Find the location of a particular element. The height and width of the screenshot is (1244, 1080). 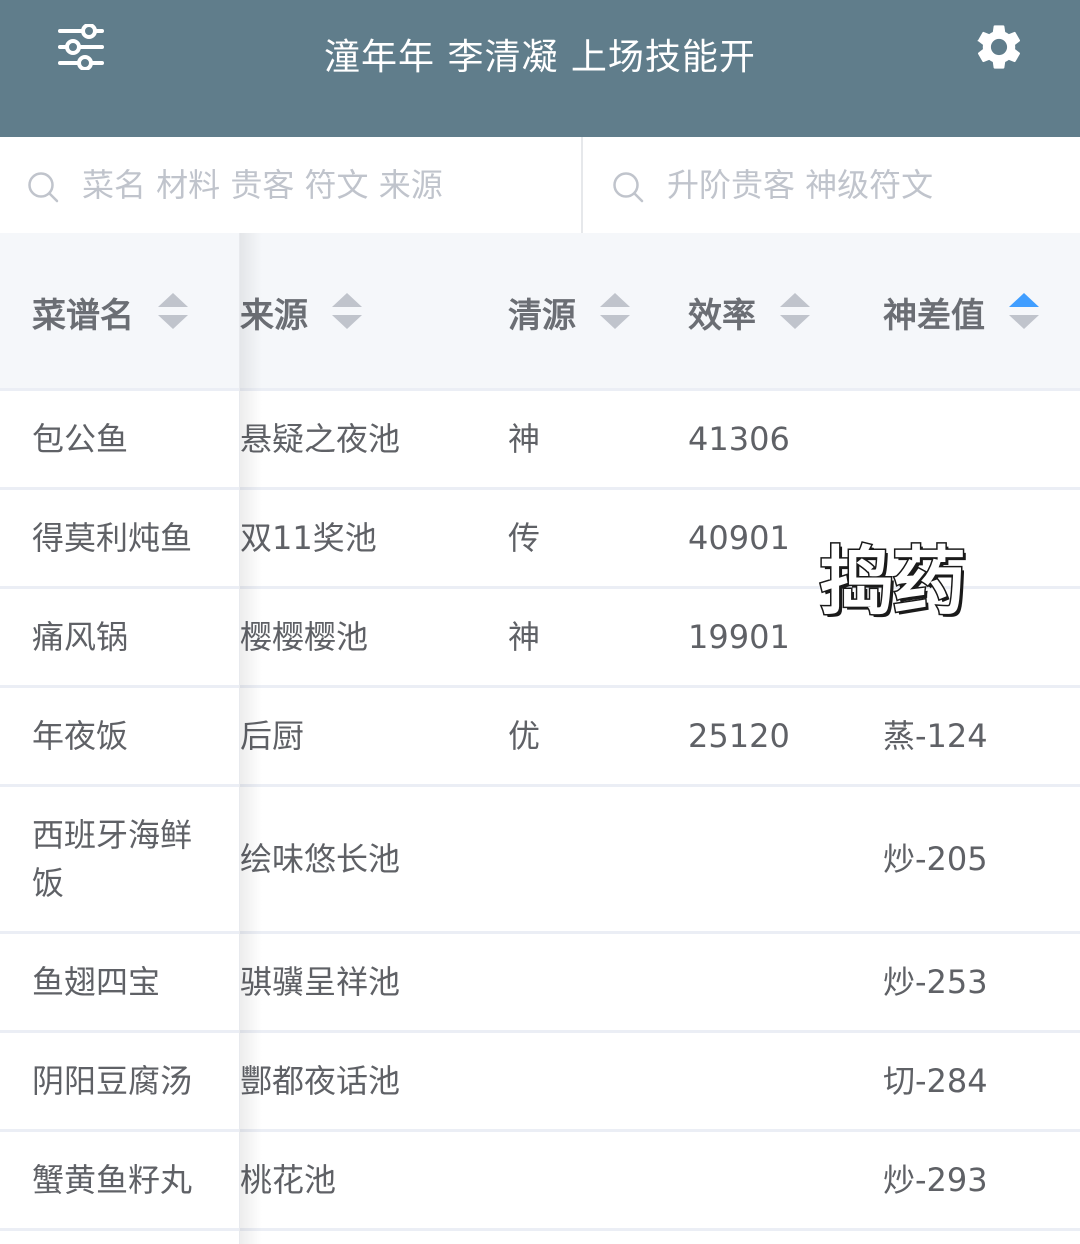

cell-god-diff: 炒-293 is located at coordinates (935, 1180).